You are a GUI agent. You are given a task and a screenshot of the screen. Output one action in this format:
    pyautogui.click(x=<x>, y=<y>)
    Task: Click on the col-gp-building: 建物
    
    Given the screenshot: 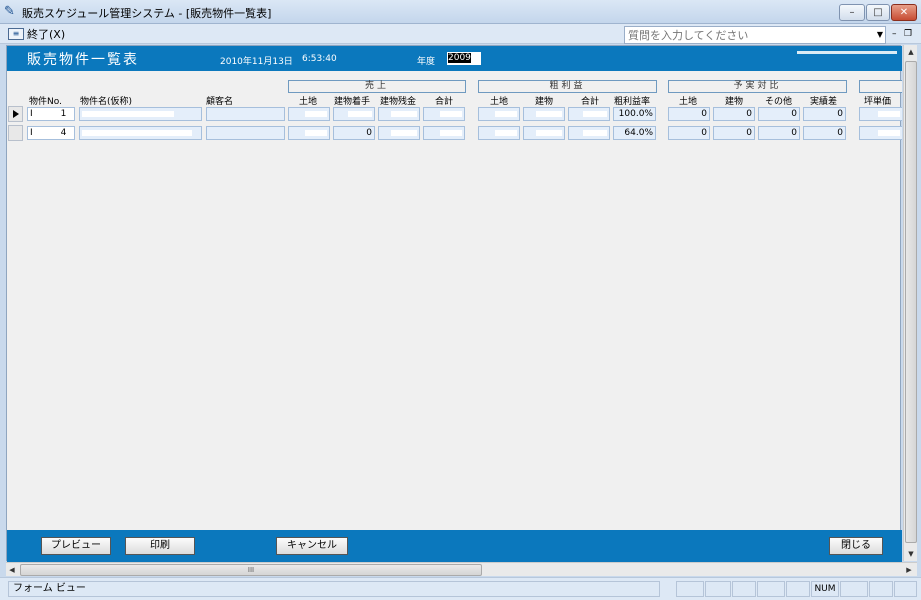 What is the action you would take?
    pyautogui.click(x=544, y=102)
    